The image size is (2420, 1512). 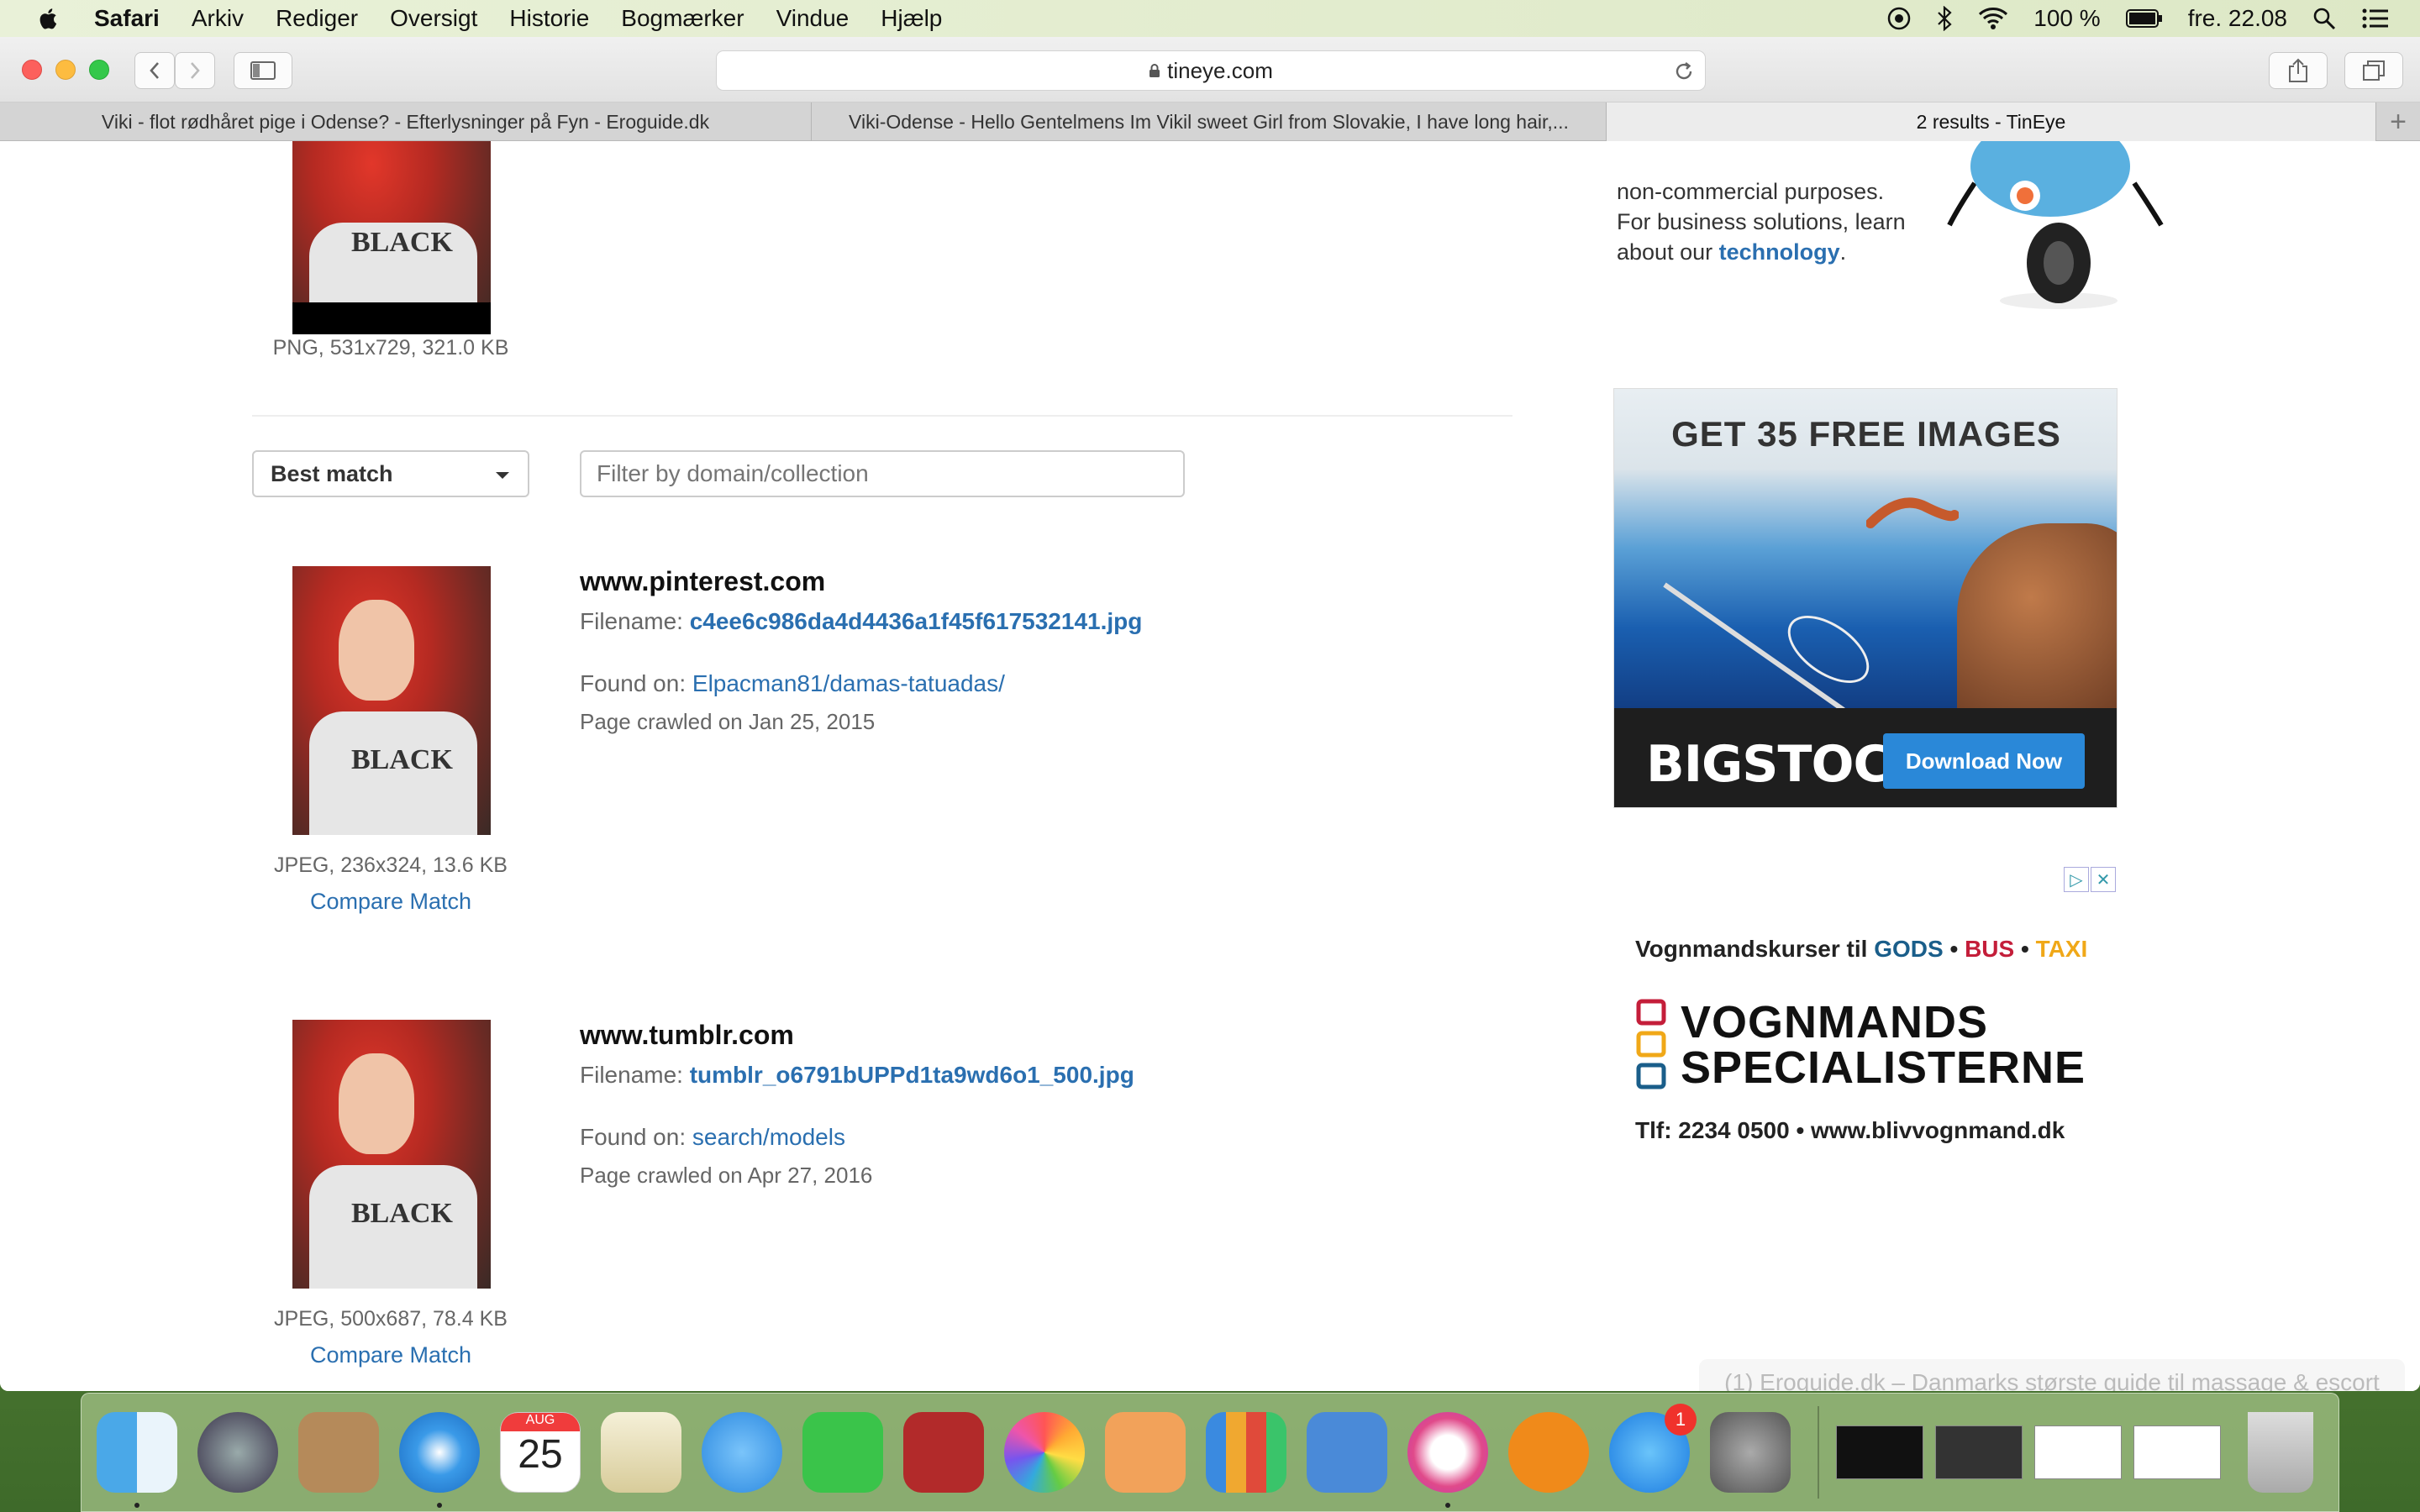 I want to click on filename-link: c4ee6c986da4d4436a1f45f617532141.jpg, so click(x=916, y=621).